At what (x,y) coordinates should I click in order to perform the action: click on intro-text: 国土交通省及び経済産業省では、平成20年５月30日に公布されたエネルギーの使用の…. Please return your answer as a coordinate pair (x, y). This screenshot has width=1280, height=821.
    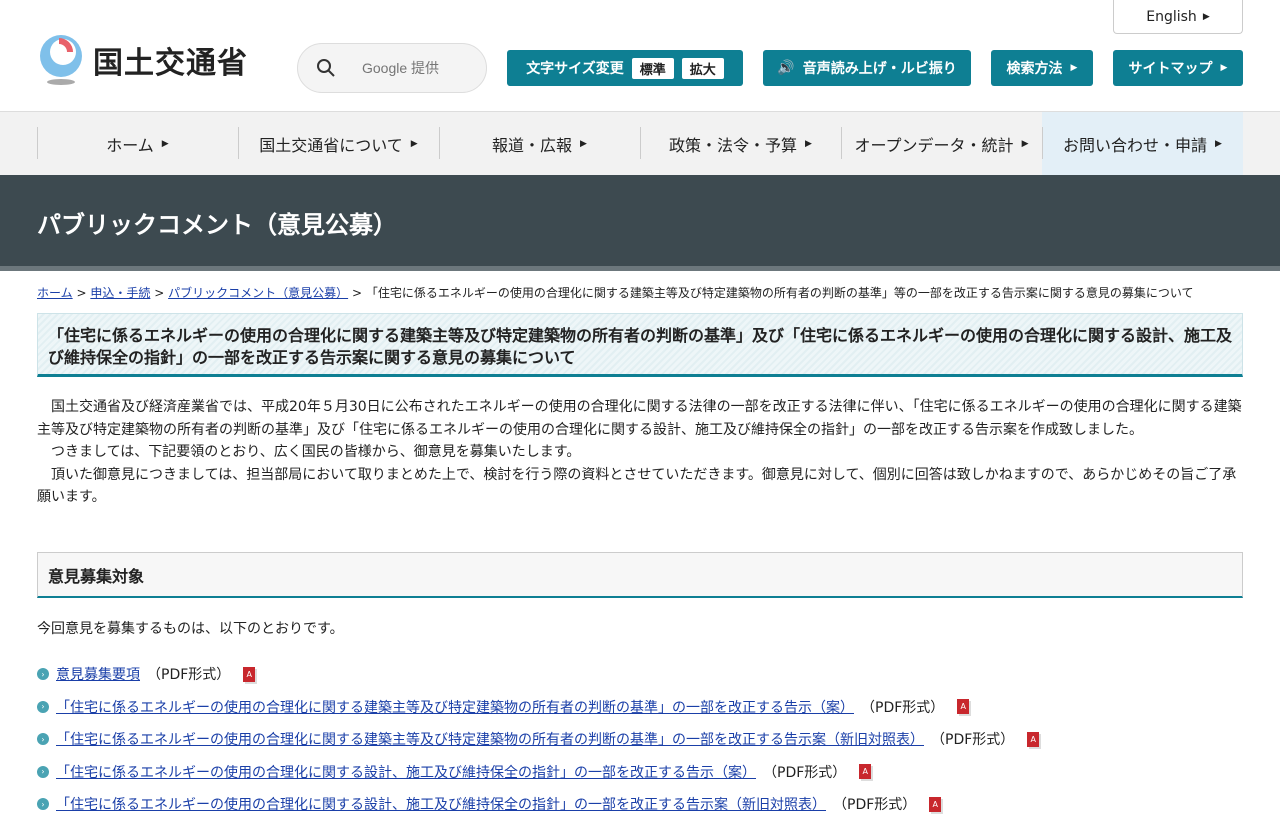
    Looking at the image, I should click on (640, 452).